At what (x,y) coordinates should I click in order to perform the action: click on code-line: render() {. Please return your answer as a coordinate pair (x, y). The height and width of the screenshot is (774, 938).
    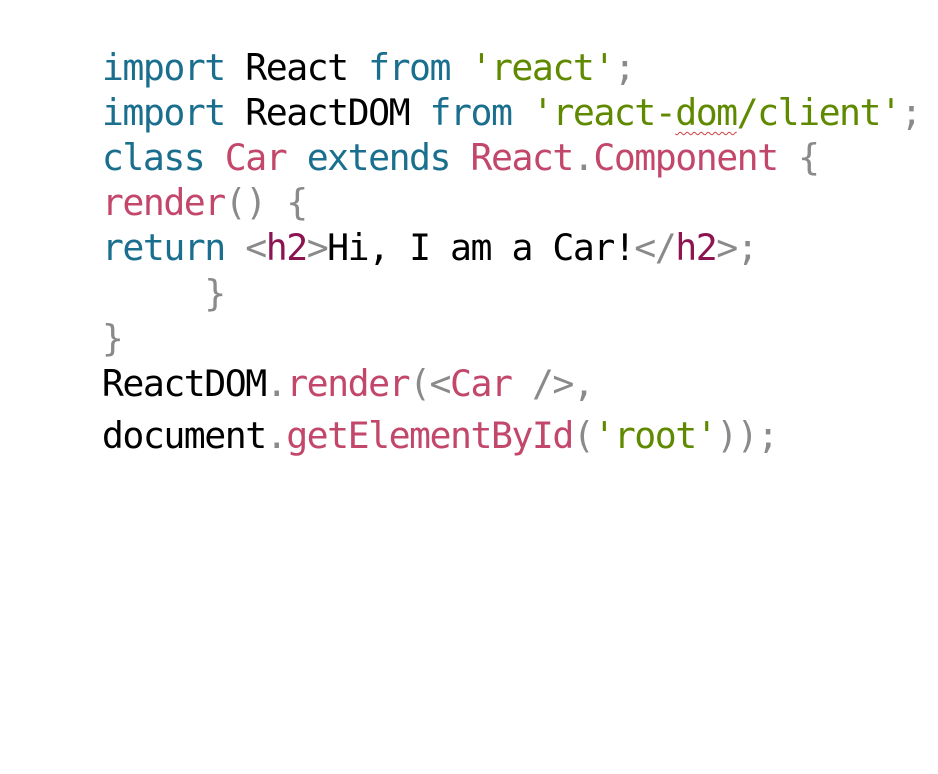
    Looking at the image, I should click on (164, 180).